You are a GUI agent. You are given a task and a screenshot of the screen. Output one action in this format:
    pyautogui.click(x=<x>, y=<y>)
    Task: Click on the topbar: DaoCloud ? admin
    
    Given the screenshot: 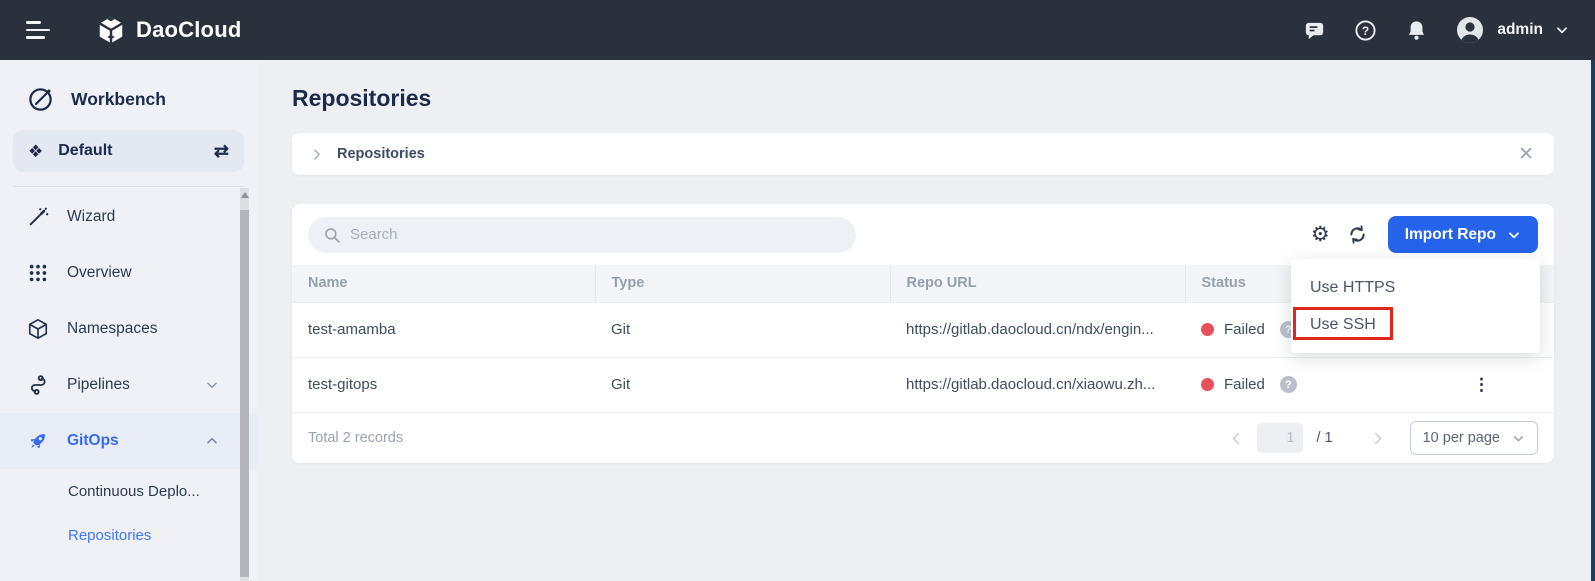 What is the action you would take?
    pyautogui.click(x=797, y=30)
    